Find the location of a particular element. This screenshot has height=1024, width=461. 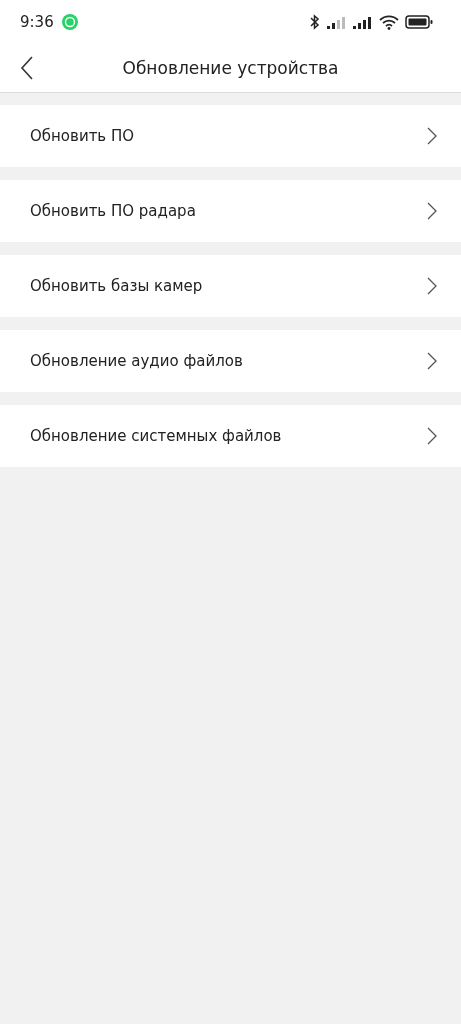

menu-item: Обновить ПО радара is located at coordinates (230, 211).